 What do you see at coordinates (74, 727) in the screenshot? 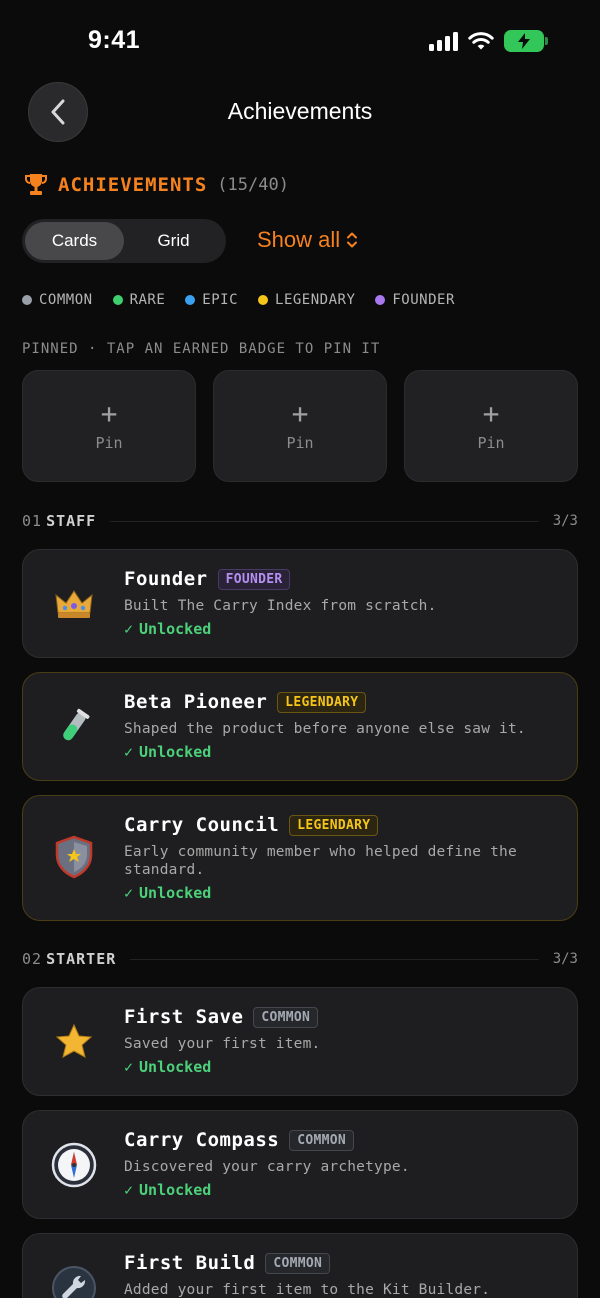
I see `test-tube-icon` at bounding box center [74, 727].